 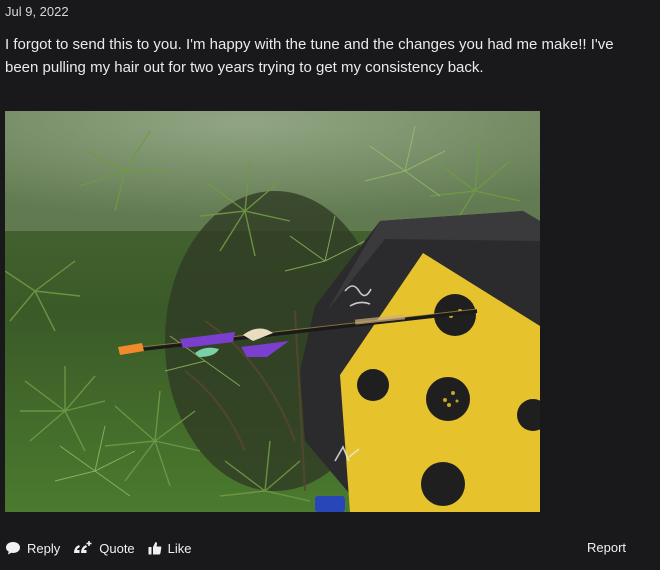 What do you see at coordinates (37, 11) in the screenshot?
I see `post-date: Jul 9, 2022` at bounding box center [37, 11].